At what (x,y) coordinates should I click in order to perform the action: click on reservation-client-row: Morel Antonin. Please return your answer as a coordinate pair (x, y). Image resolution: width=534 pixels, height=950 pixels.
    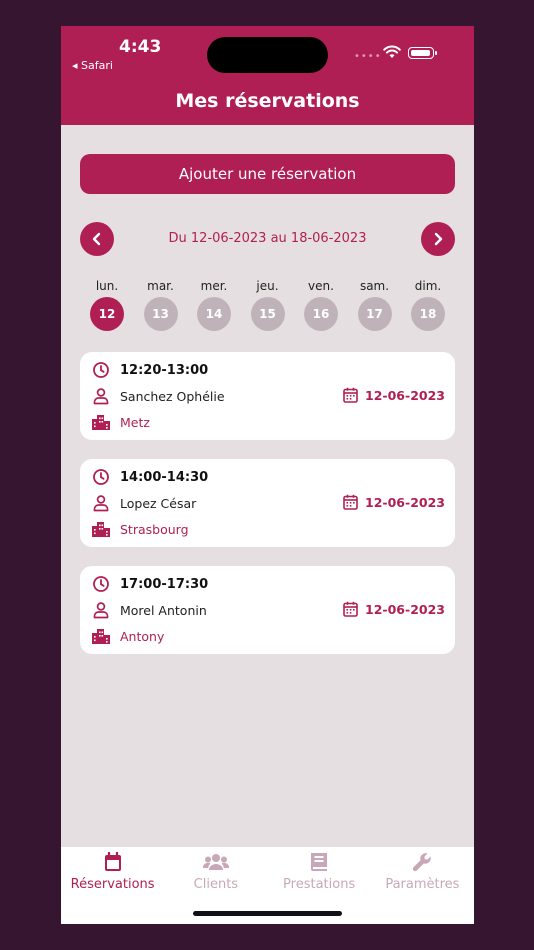
    Looking at the image, I should click on (149, 610).